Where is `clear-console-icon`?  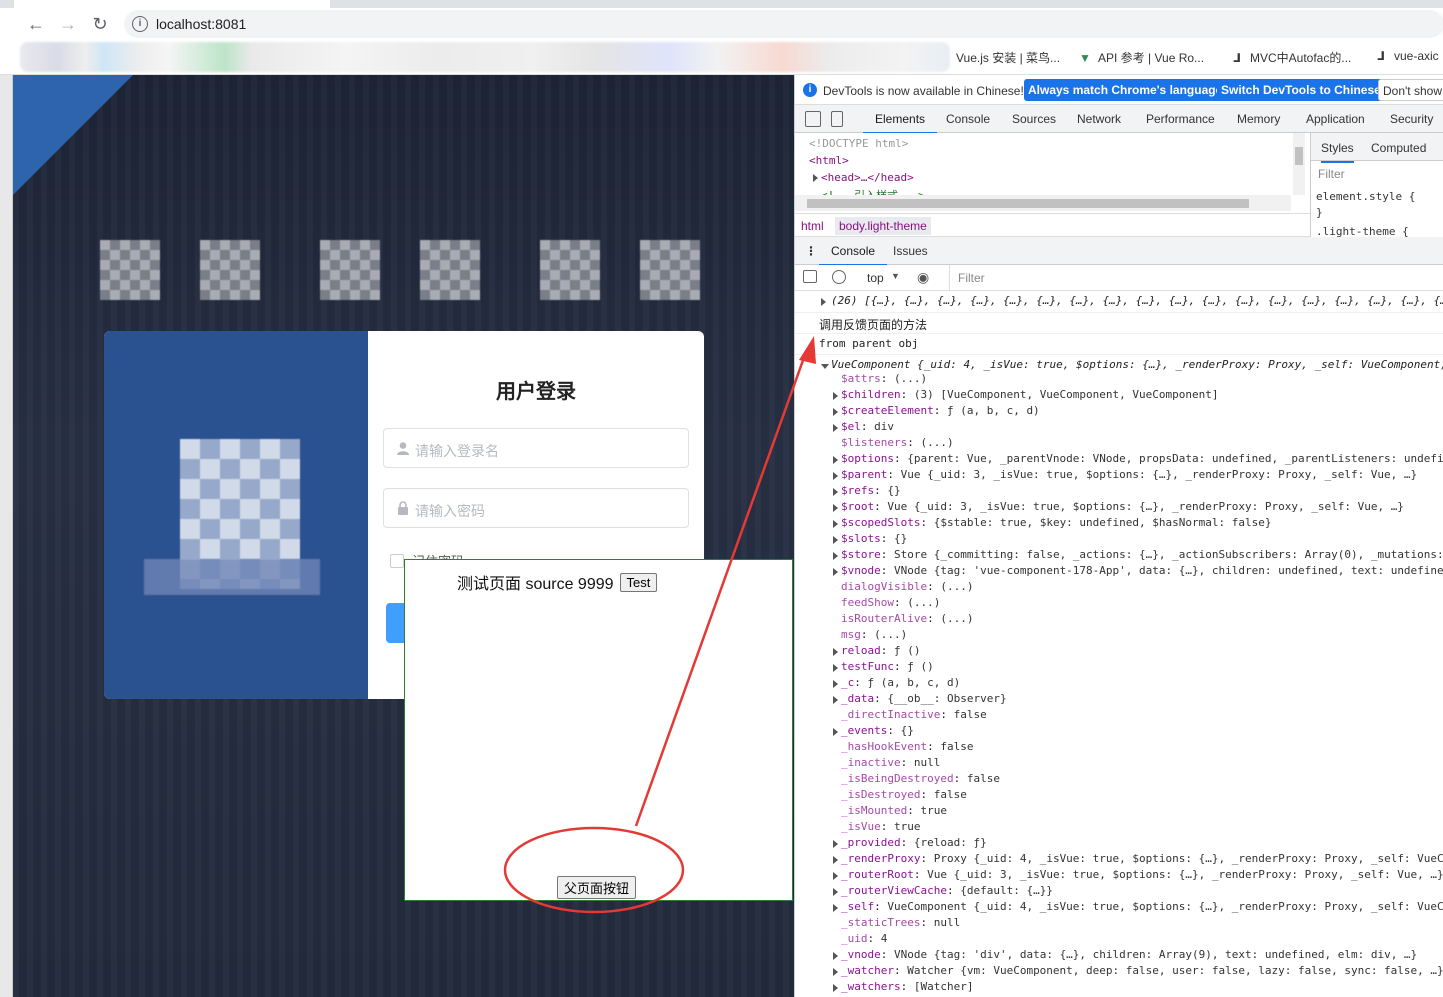 clear-console-icon is located at coordinates (839, 277).